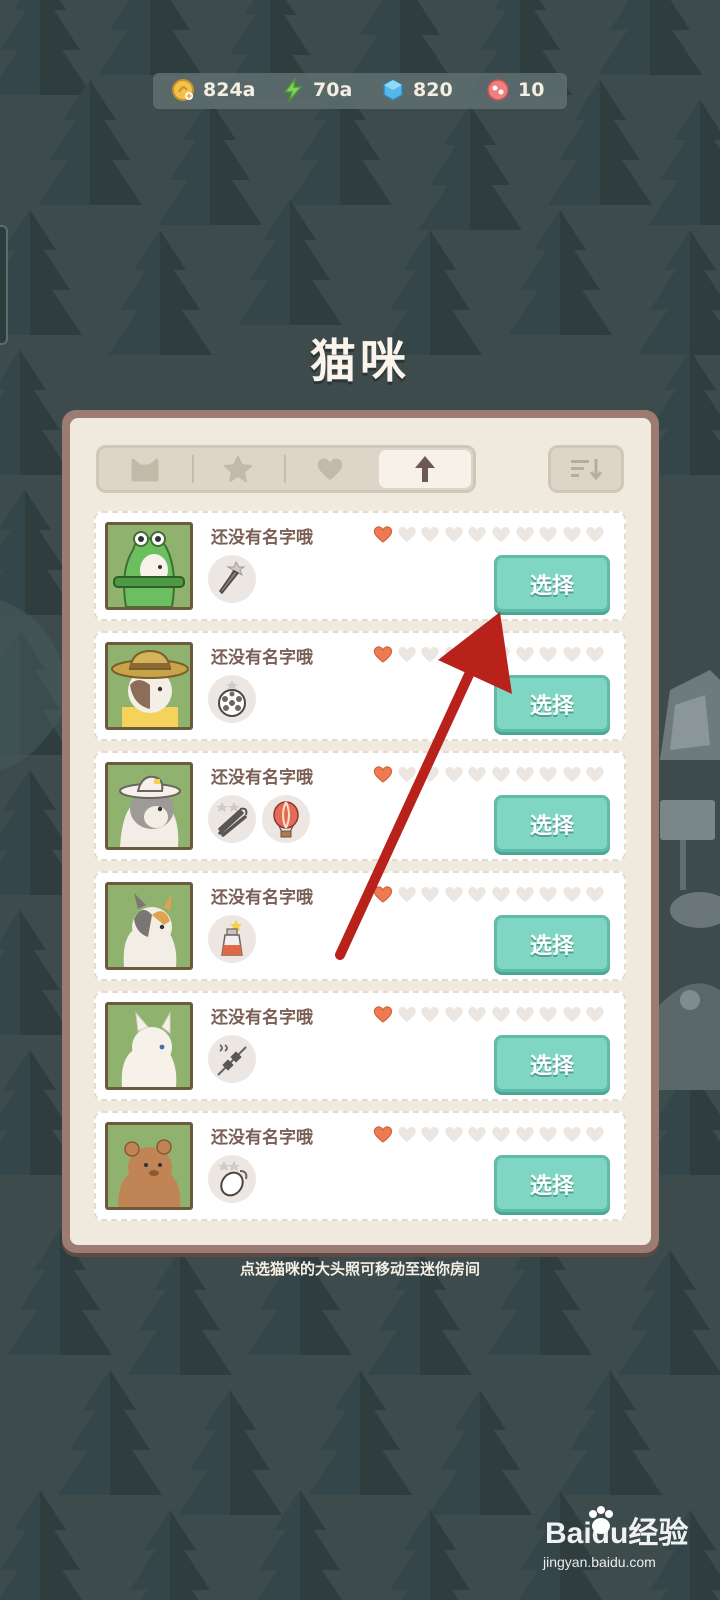  Describe the element at coordinates (149, 806) in the screenshot. I see `cat-avatar-hat-gray` at that location.